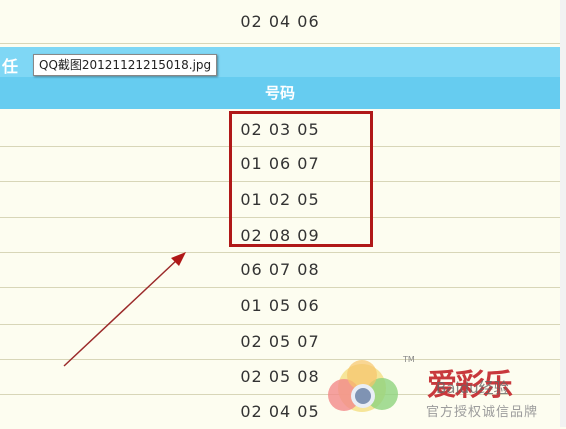  I want to click on trademark-label: TM, so click(409, 359).